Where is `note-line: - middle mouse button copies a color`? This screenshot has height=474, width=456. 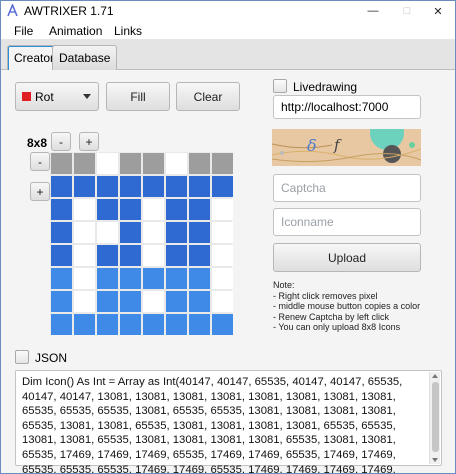
note-line: - middle mouse button copies a color is located at coordinates (347, 306).